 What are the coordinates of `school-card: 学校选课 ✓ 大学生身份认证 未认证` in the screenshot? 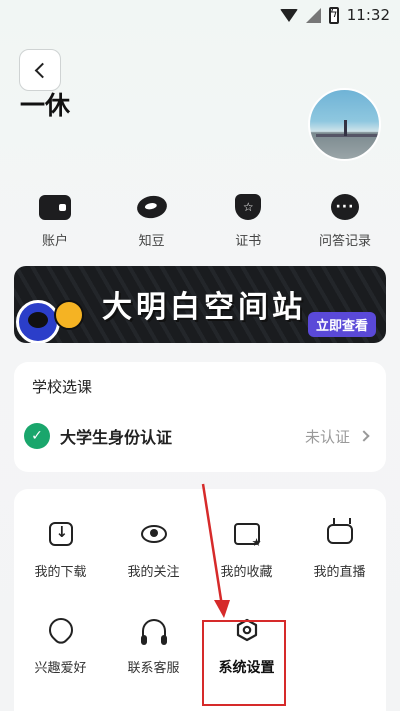 It's located at (200, 417).